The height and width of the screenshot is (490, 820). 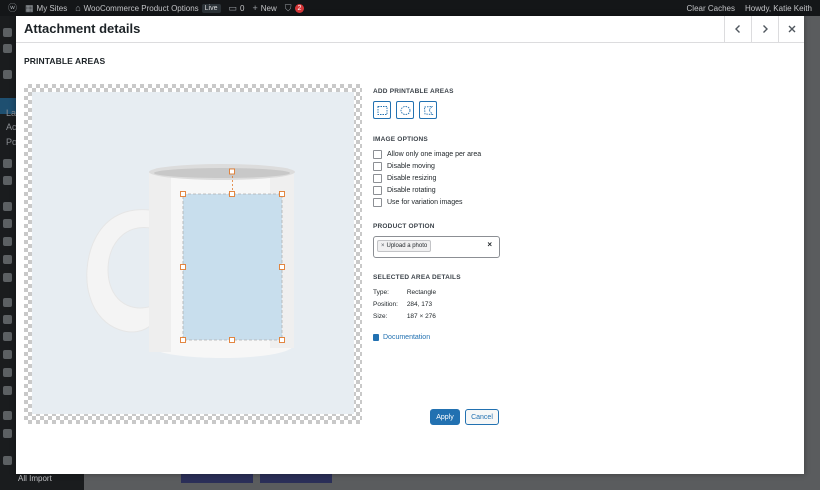 I want to click on modal-title: Attachment details, so click(x=82, y=28).